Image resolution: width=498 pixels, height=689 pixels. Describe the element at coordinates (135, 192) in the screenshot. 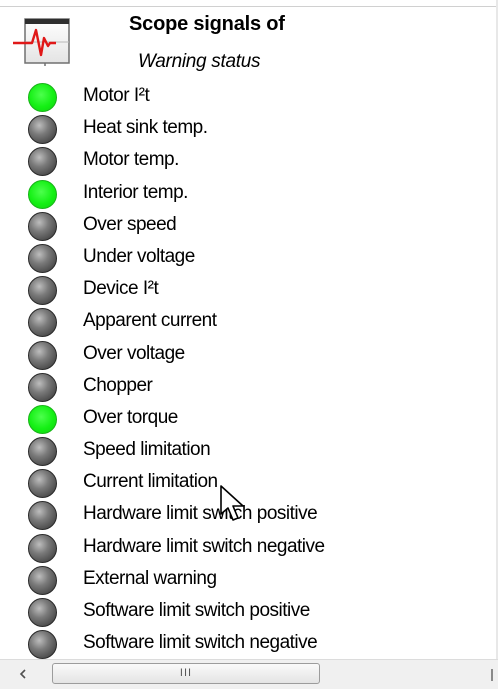

I see `signal-label: Interior temp.` at that location.